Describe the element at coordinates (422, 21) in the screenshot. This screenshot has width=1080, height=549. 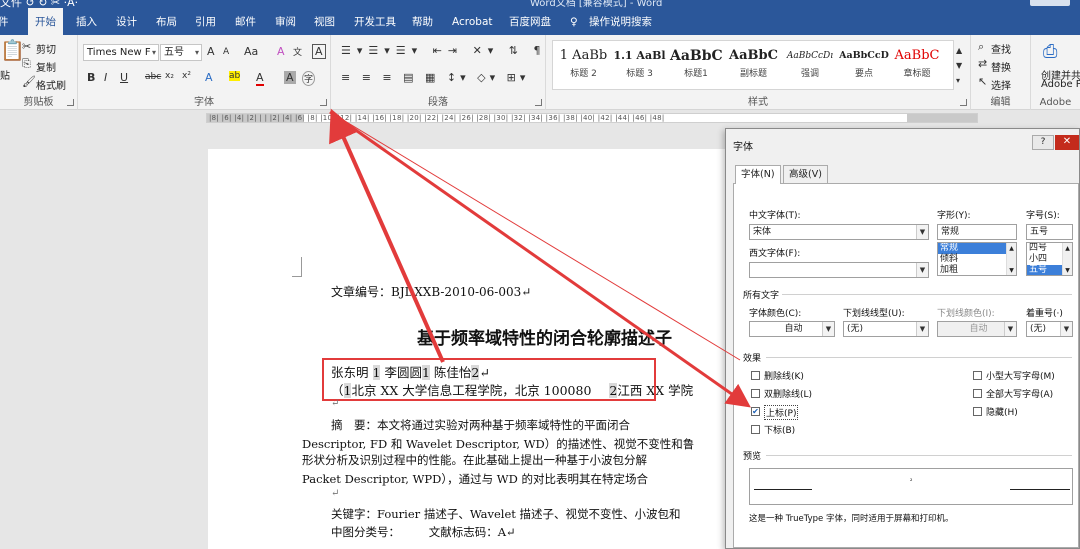
I see `tab-help: 帮助` at that location.